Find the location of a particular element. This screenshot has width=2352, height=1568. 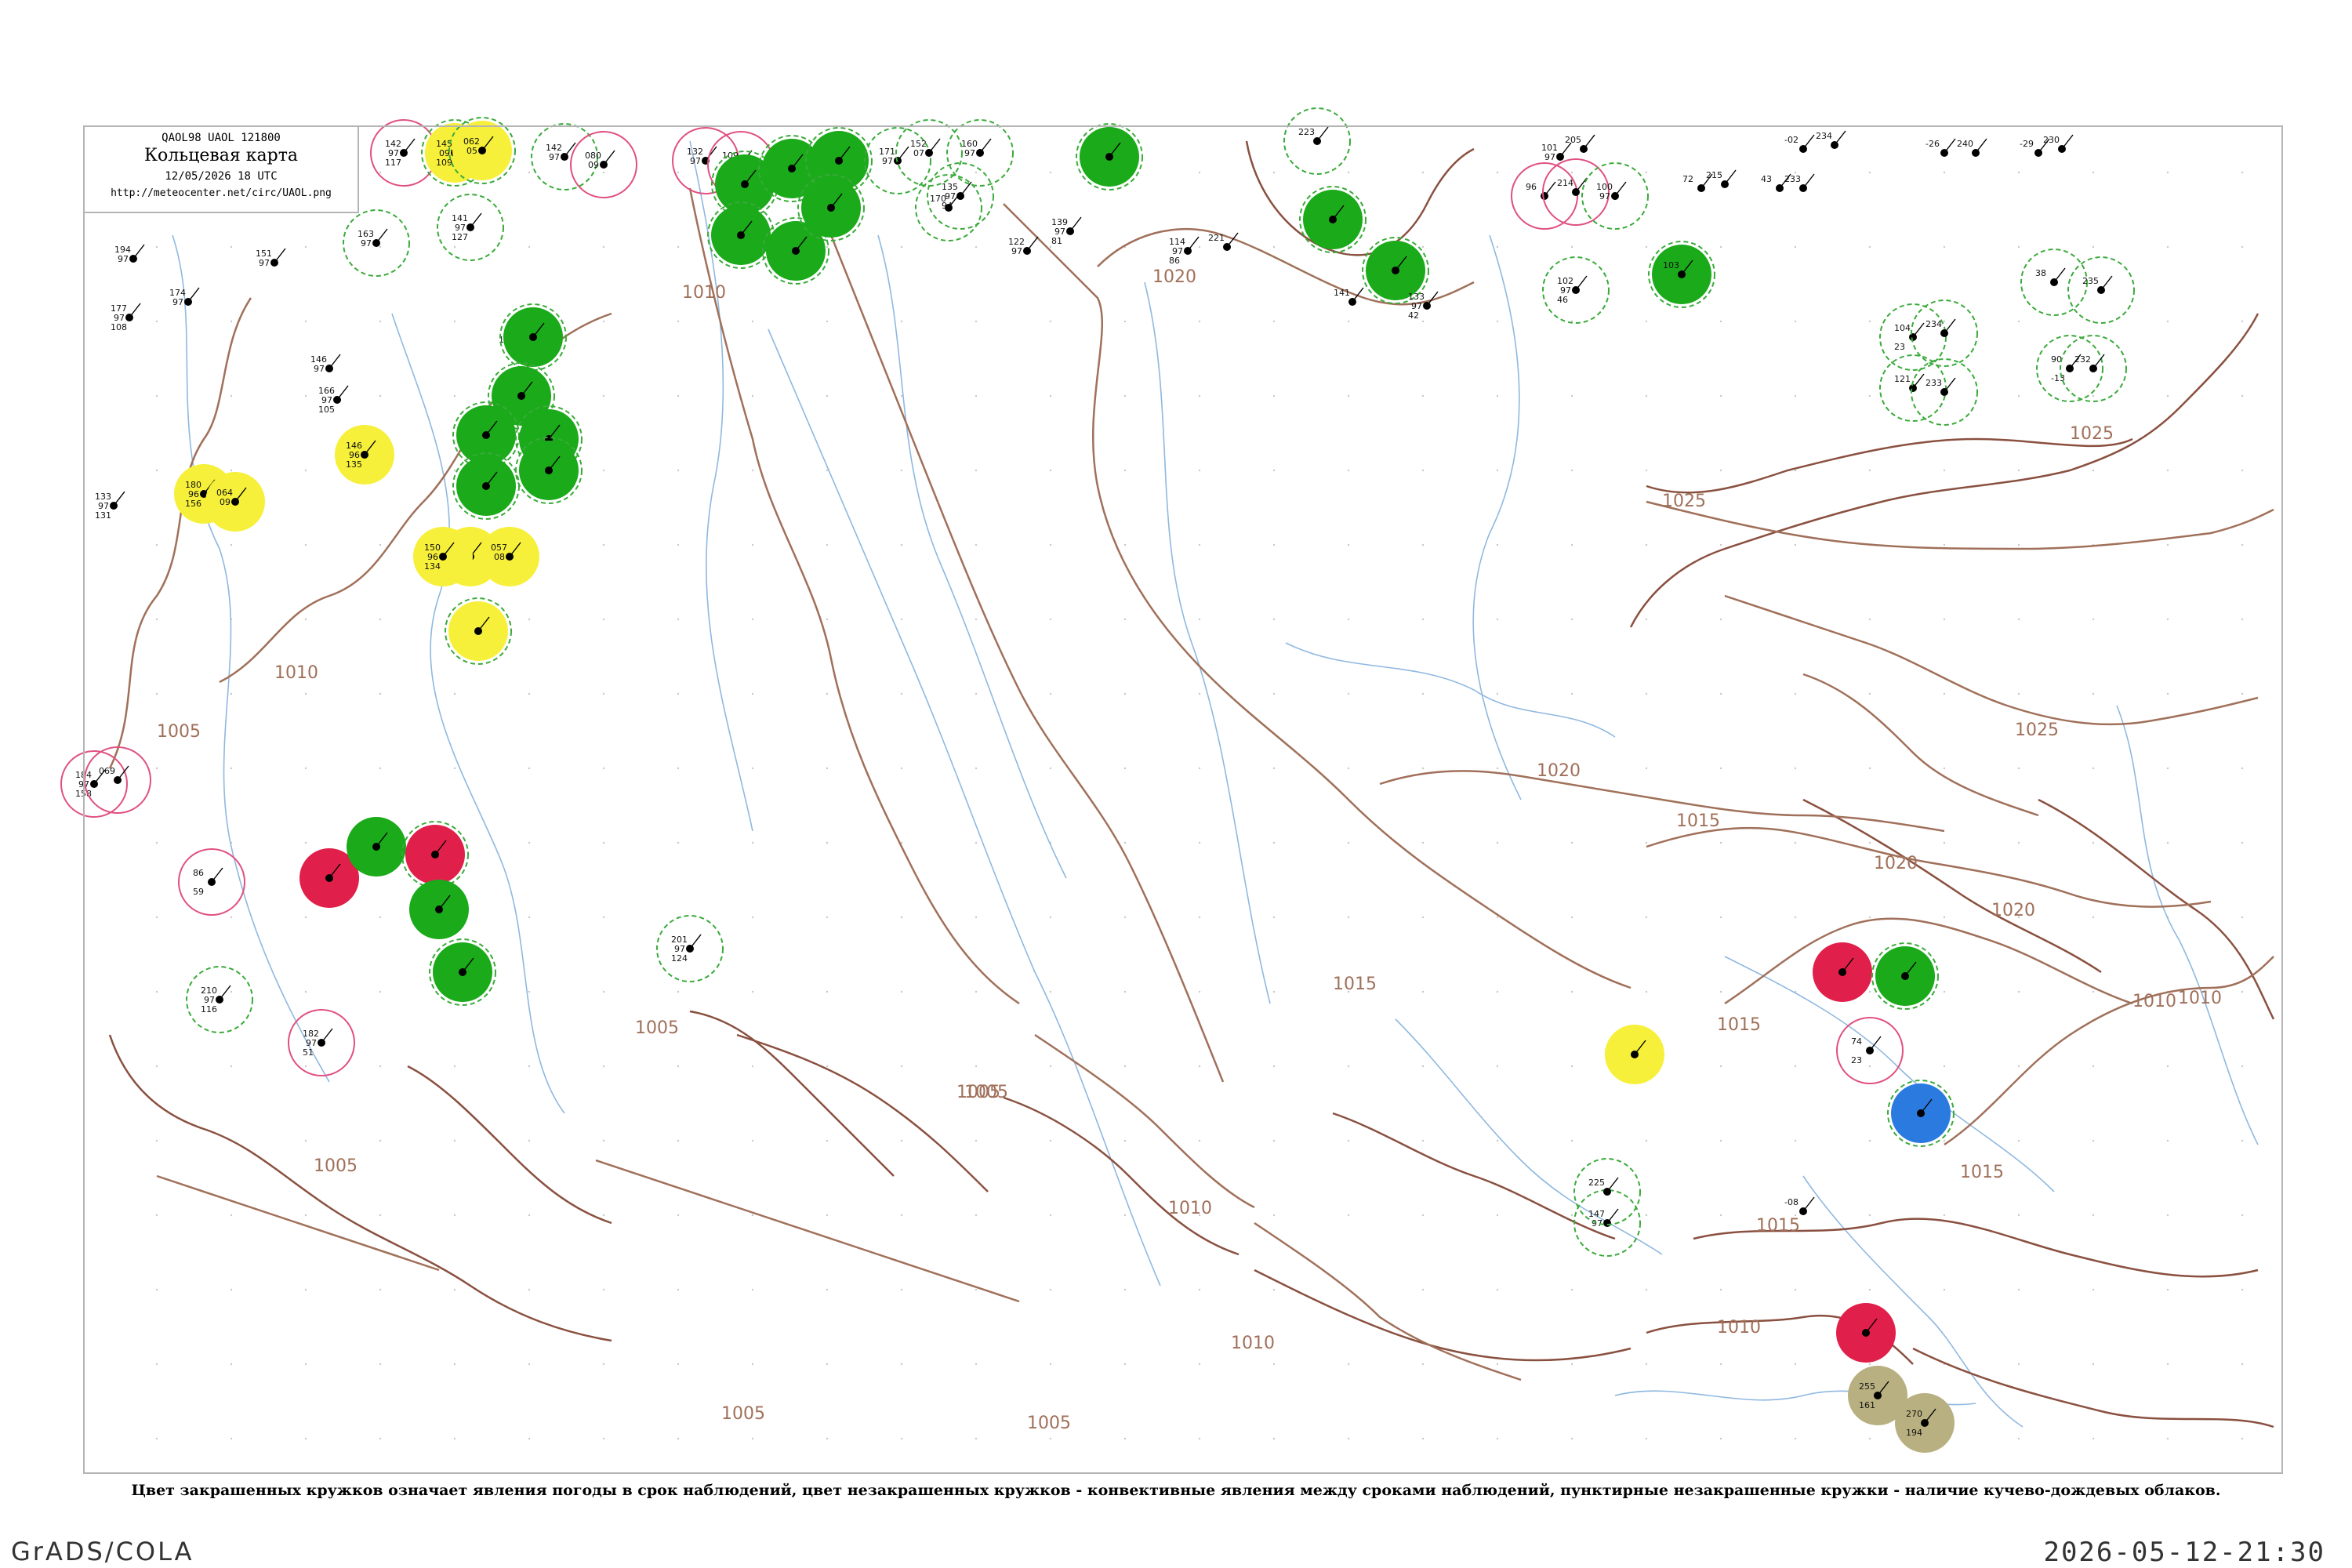

map-title: Кольцевая карта is located at coordinates (220, 155).